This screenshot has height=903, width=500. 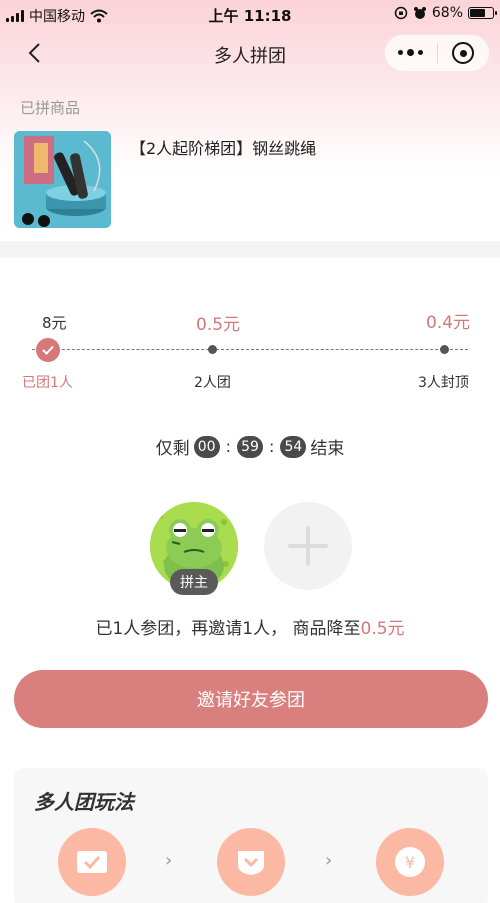 I want to click on countdown-prefix: 仅剩, so click(x=172, y=449).